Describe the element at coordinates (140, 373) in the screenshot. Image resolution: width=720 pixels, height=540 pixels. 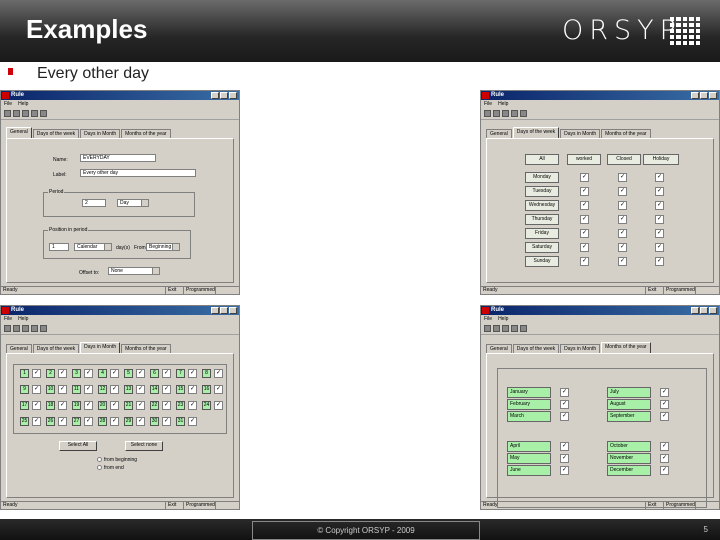
I see `day-5-checkbox: ✓` at that location.